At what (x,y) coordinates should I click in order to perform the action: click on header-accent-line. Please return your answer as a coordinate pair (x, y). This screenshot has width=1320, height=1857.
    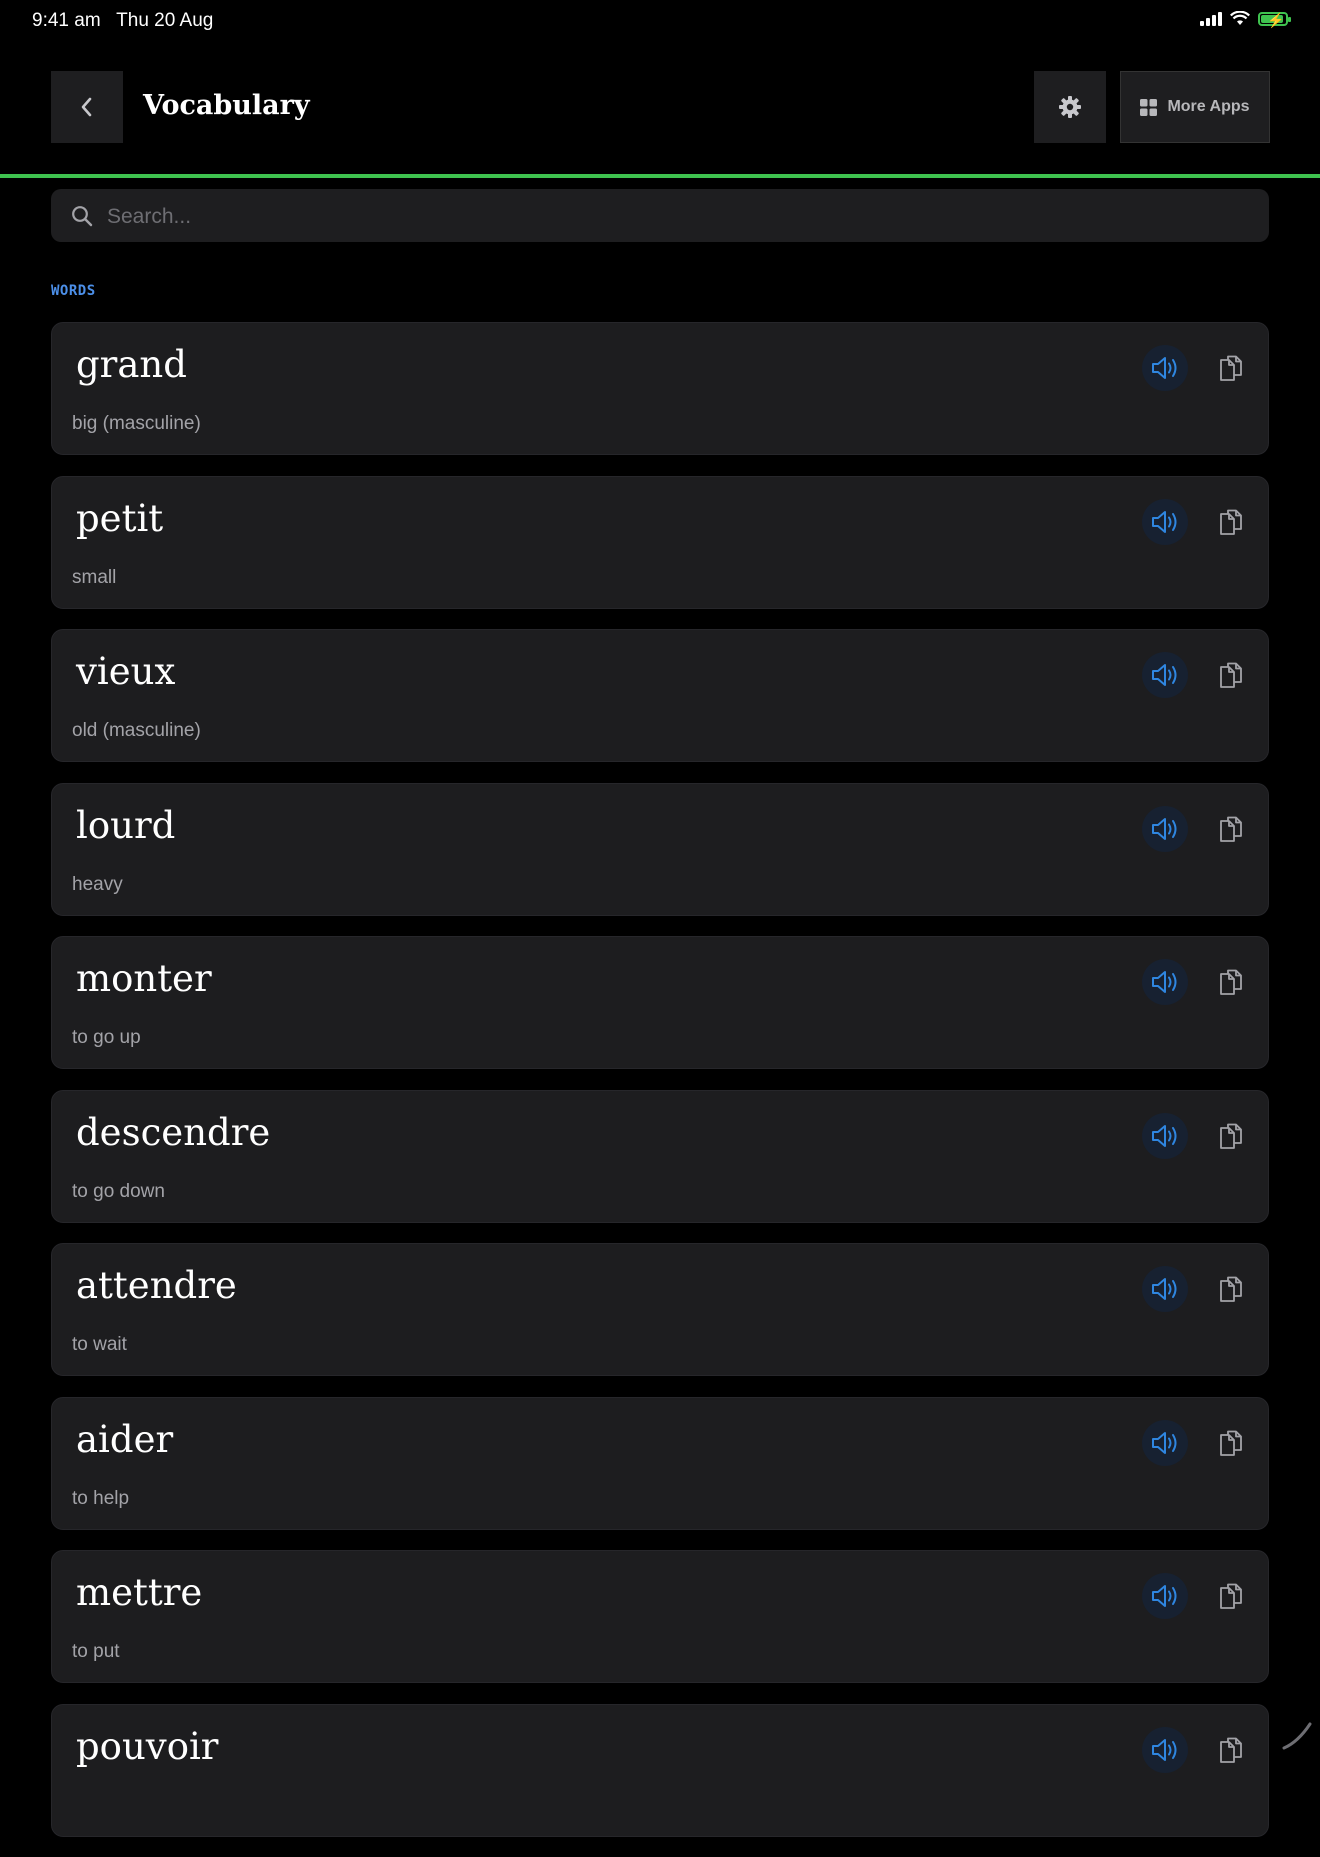
    Looking at the image, I should click on (660, 176).